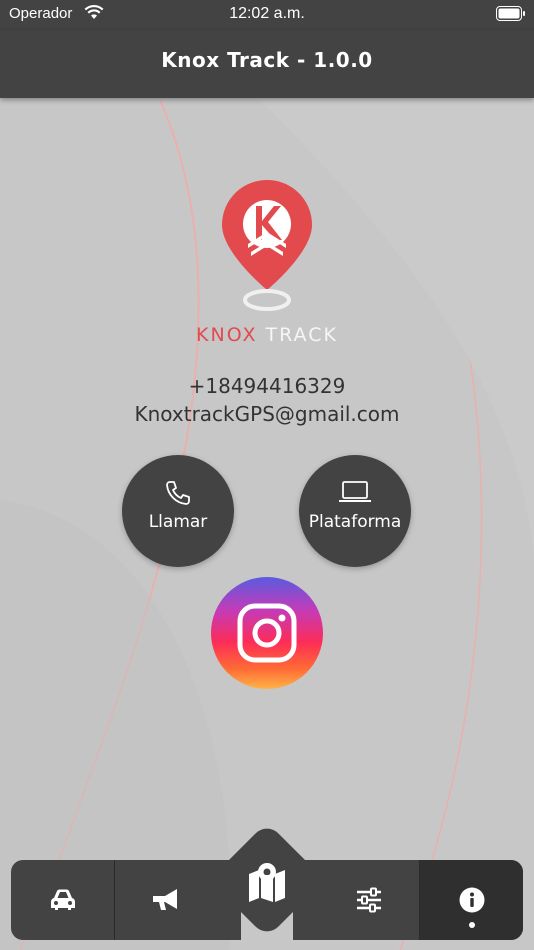 The height and width of the screenshot is (950, 534). Describe the element at coordinates (267, 60) in the screenshot. I see `page-title: Knox Track - 1.0.0` at that location.